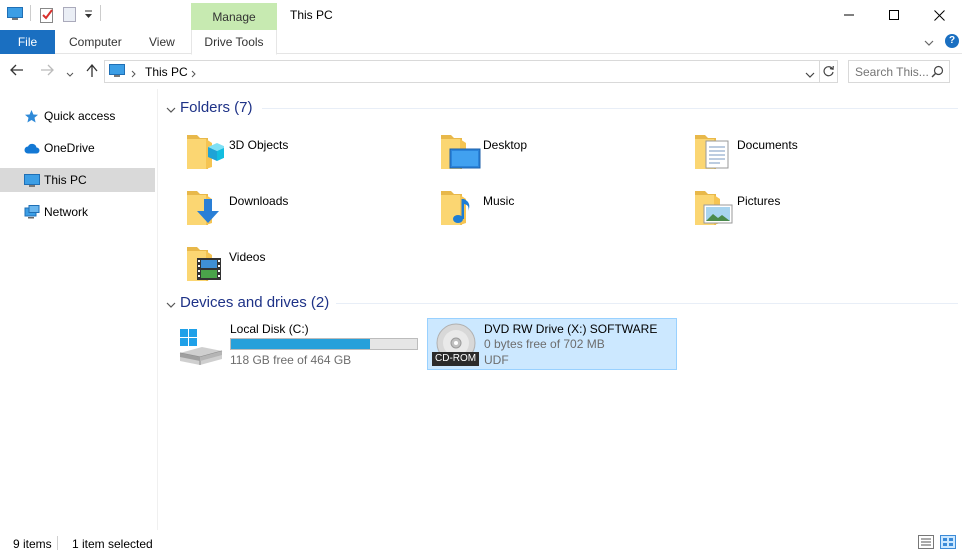 The width and height of the screenshot is (962, 556). I want to click on network-icon, so click(32, 213).